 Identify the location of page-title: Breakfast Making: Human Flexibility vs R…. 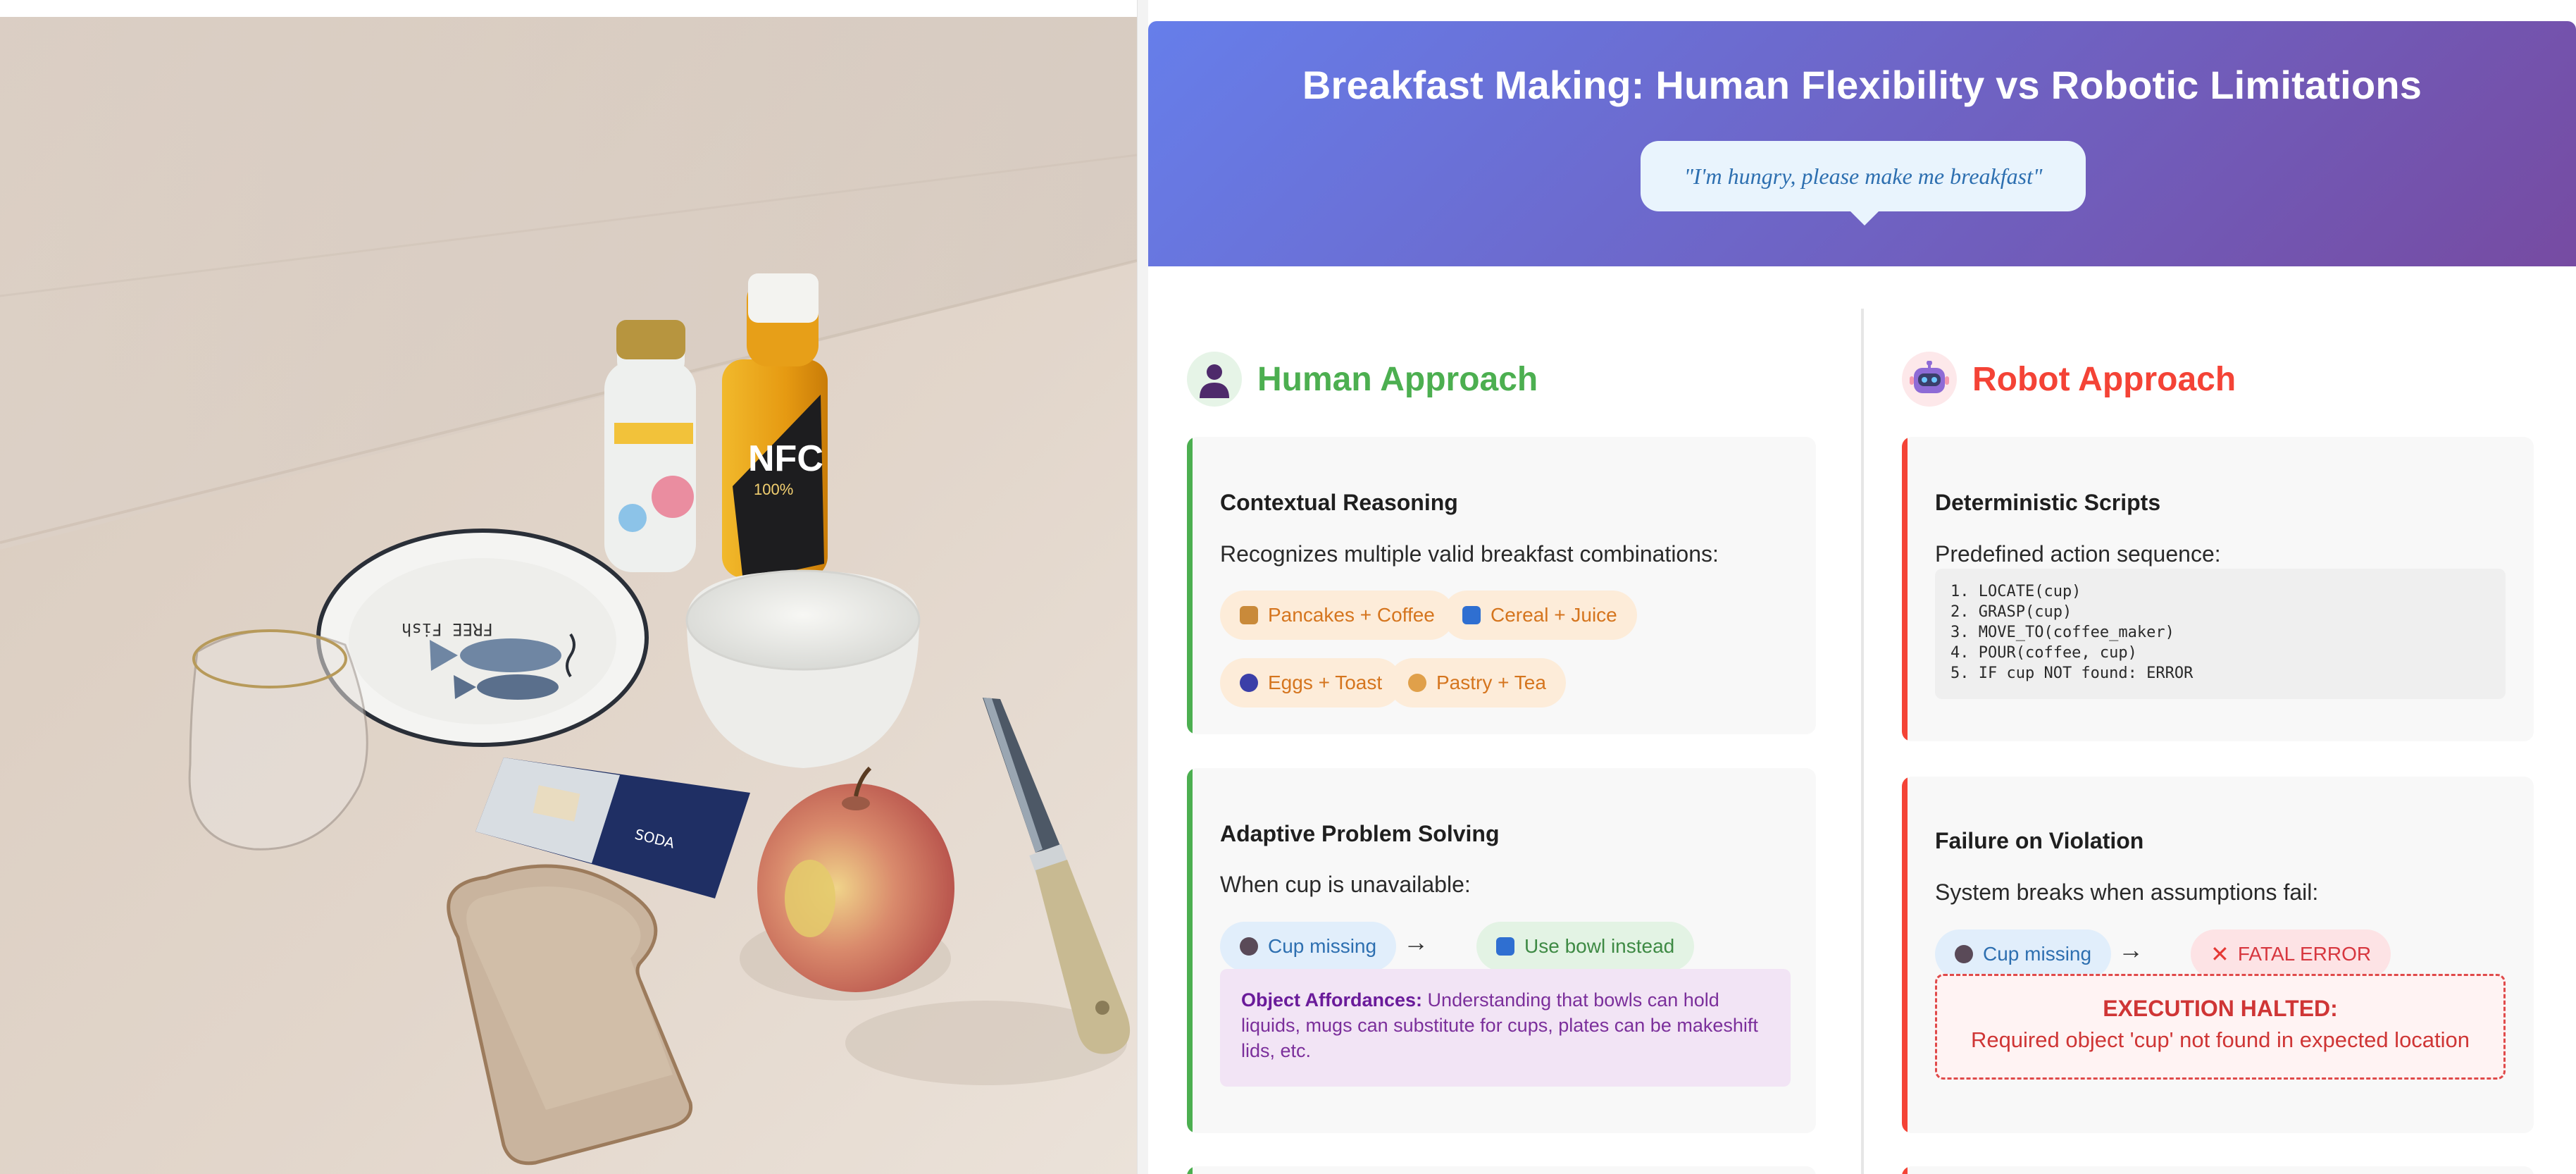
(1862, 85).